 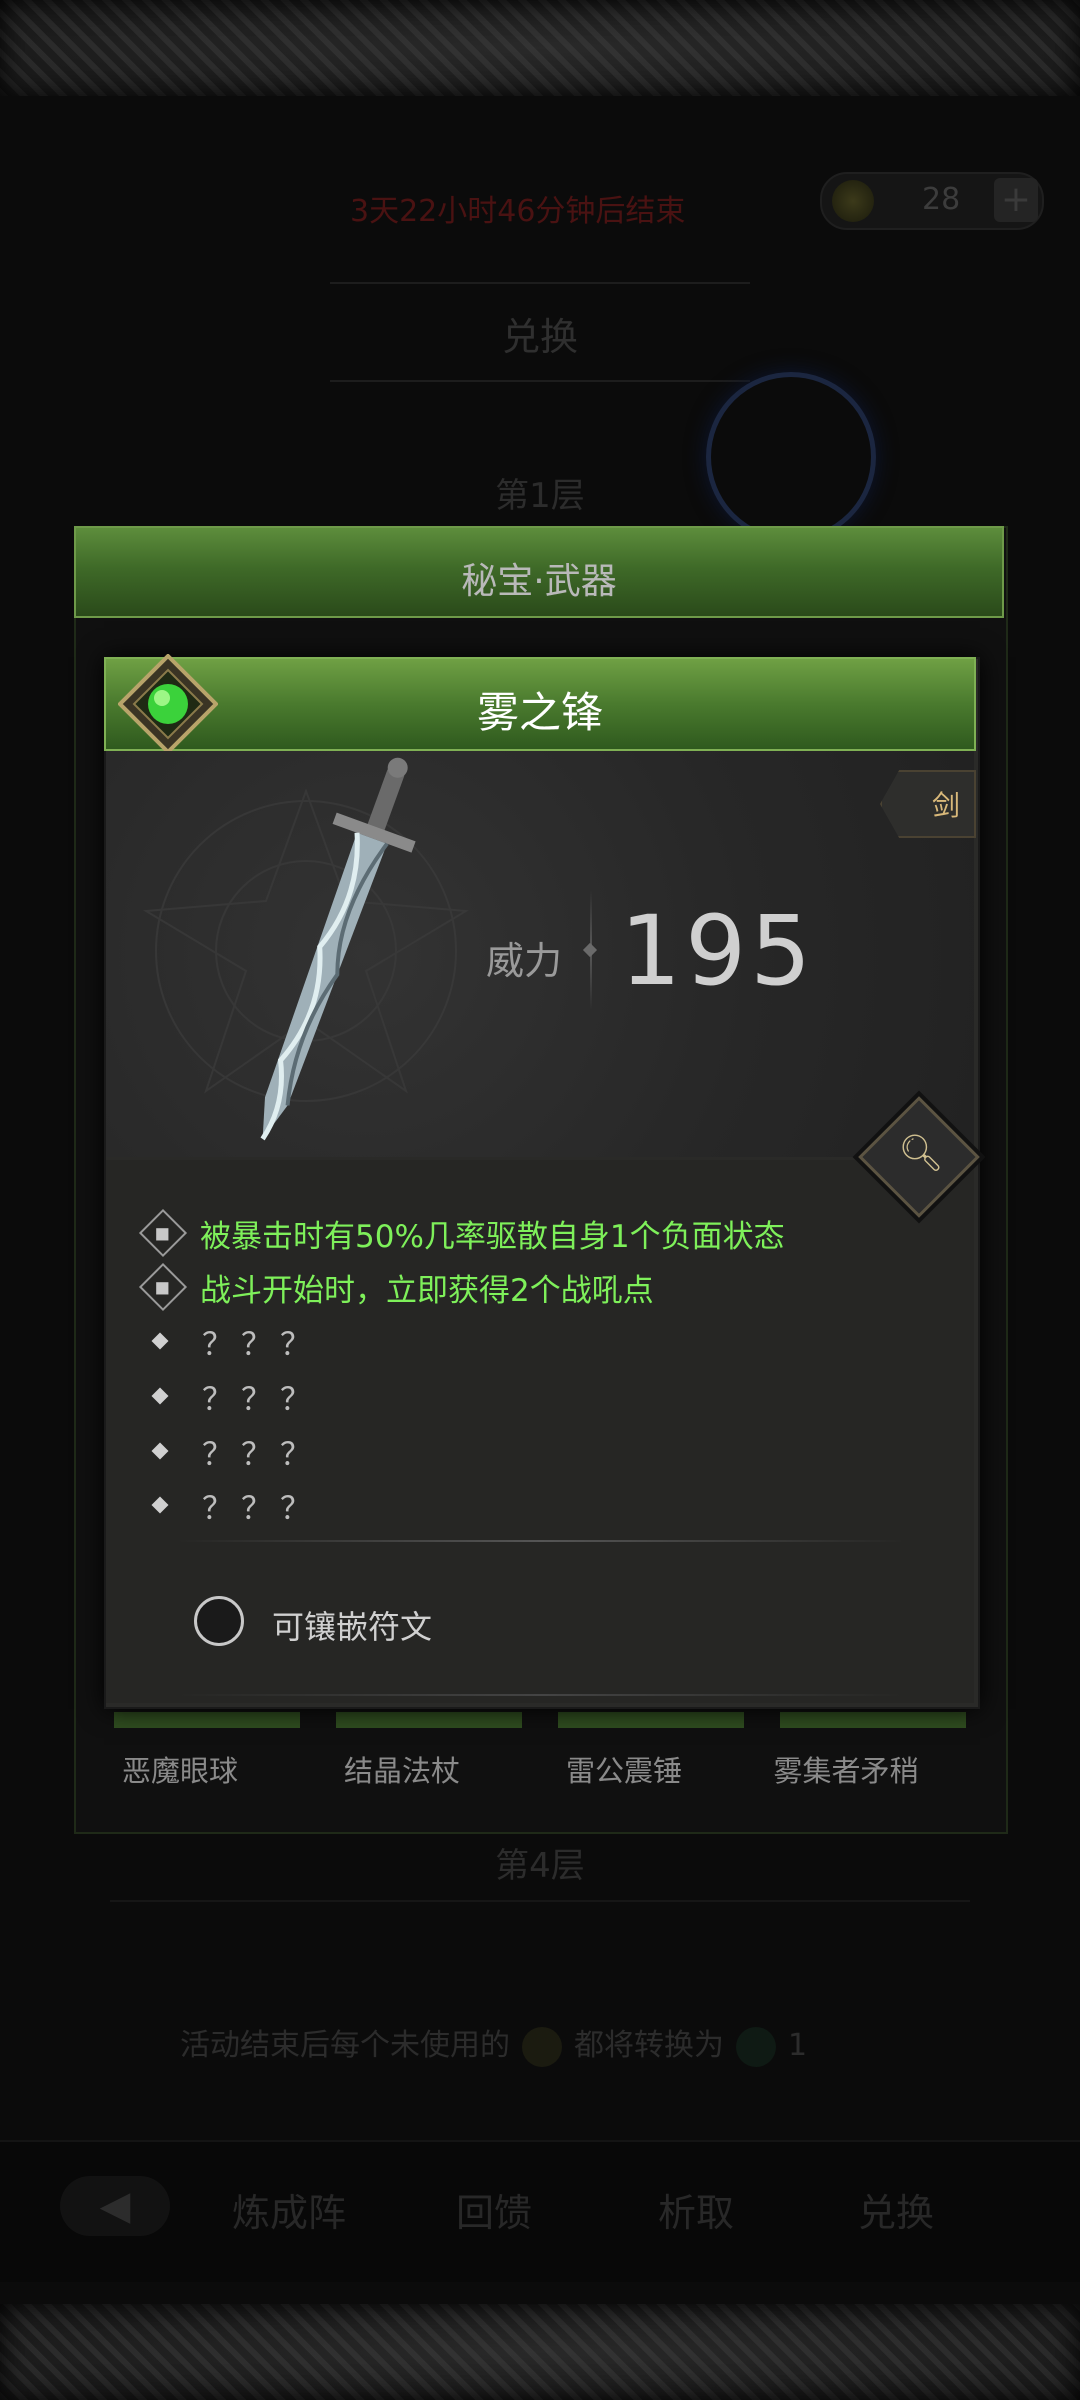 I want to click on top-frame, so click(x=540, y=49).